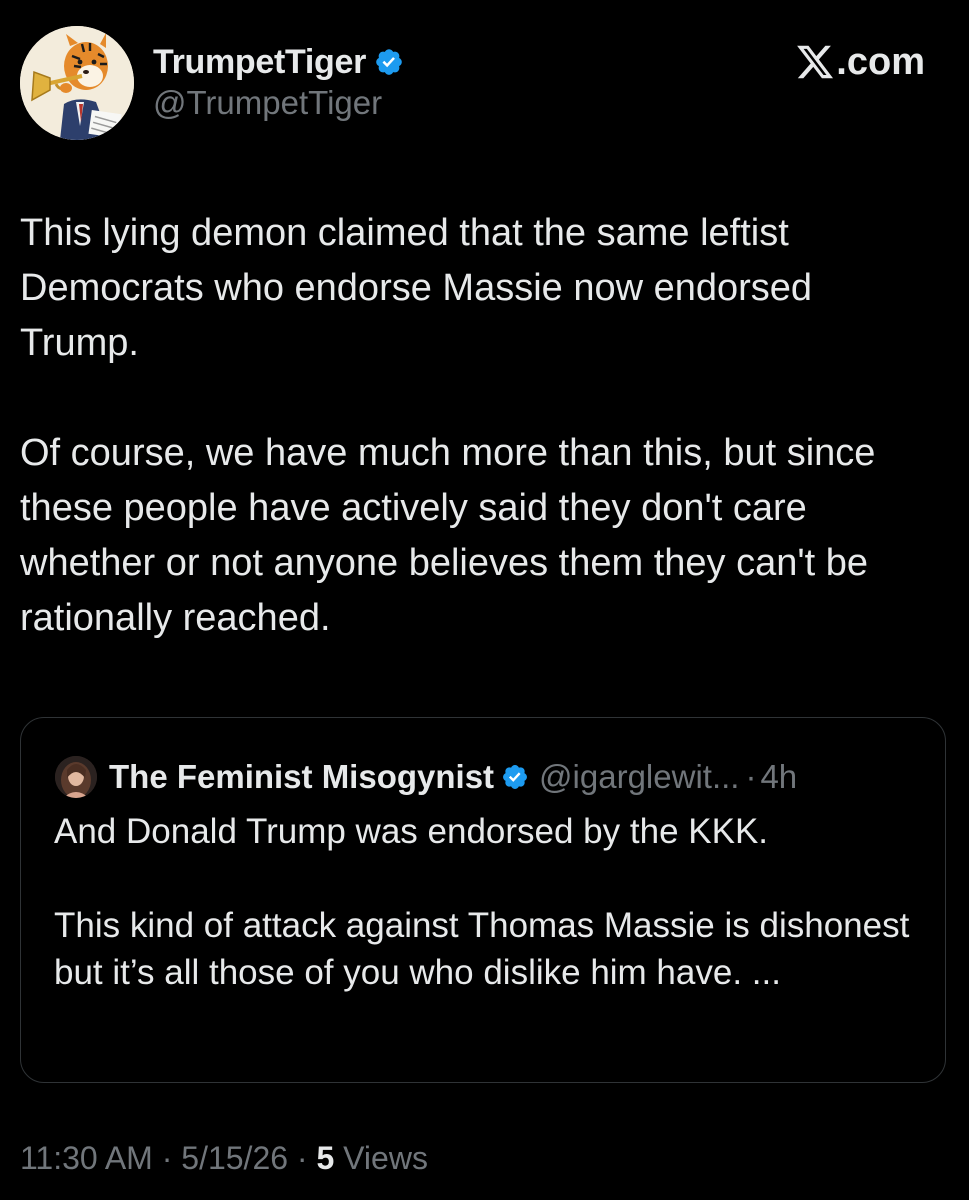 The width and height of the screenshot is (969, 1200). Describe the element at coordinates (234, 1158) in the screenshot. I see `tweet-date: 5/15/26` at that location.